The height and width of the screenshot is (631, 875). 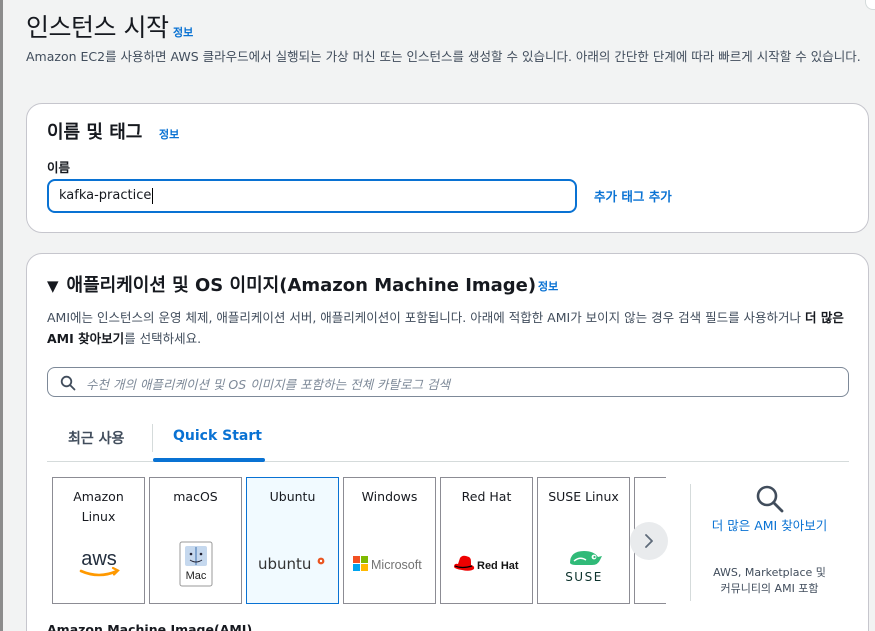 What do you see at coordinates (292, 496) in the screenshot?
I see `tile-label: Ubuntu` at bounding box center [292, 496].